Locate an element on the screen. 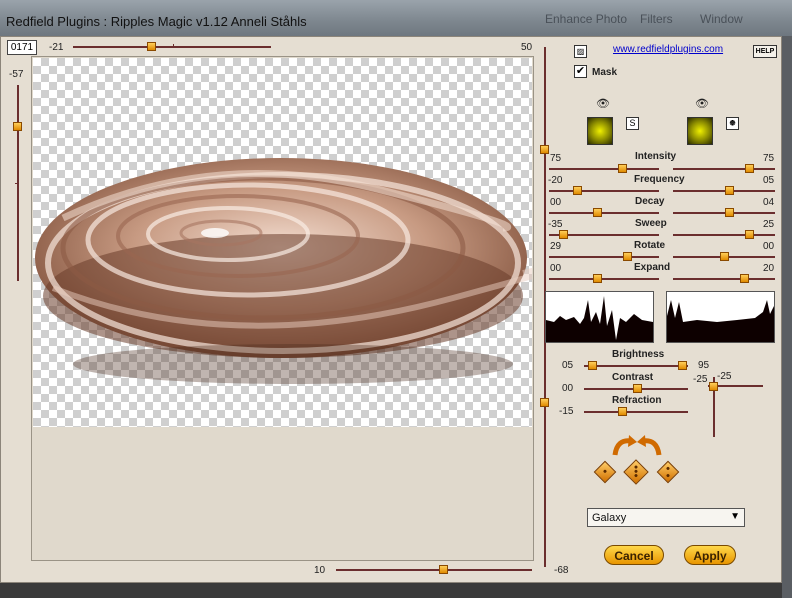 The width and height of the screenshot is (792, 598). help-button: HELP is located at coordinates (765, 51).